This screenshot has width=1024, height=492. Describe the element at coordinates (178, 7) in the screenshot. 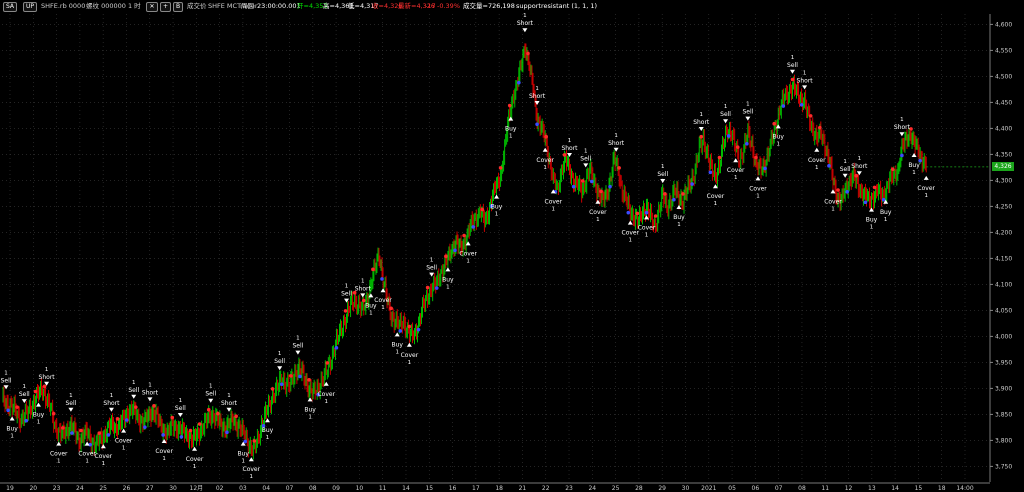

I see `bar-button: B` at that location.